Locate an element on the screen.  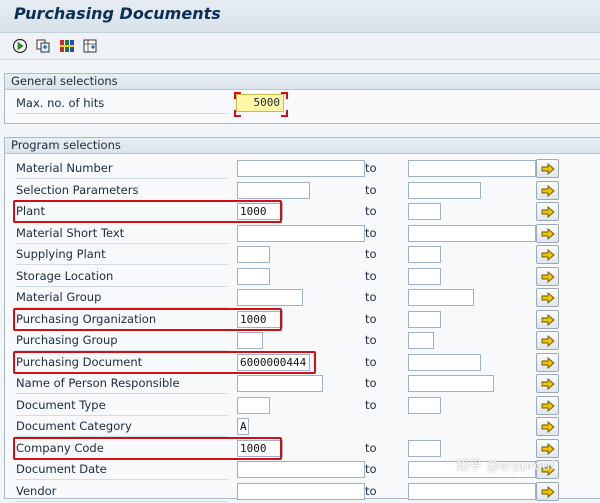
selection-low-input: A is located at coordinates (243, 426).